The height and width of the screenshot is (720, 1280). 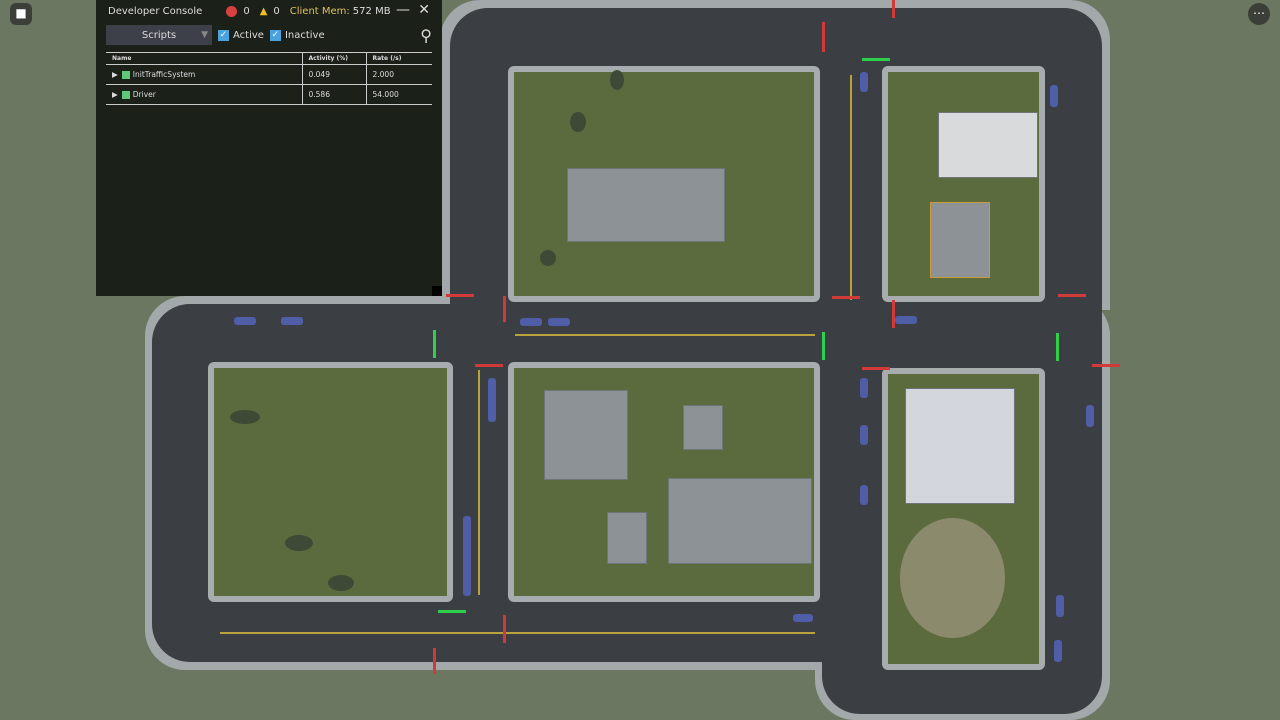 What do you see at coordinates (204, 58) in the screenshot?
I see `column-header-name: Name` at bounding box center [204, 58].